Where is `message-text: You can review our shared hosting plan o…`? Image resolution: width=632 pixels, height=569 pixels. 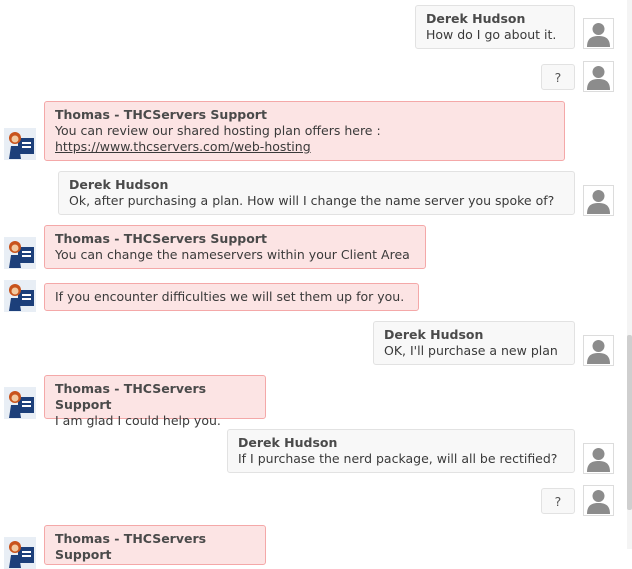
message-text: You can review our shared hosting plan o… is located at coordinates (218, 130).